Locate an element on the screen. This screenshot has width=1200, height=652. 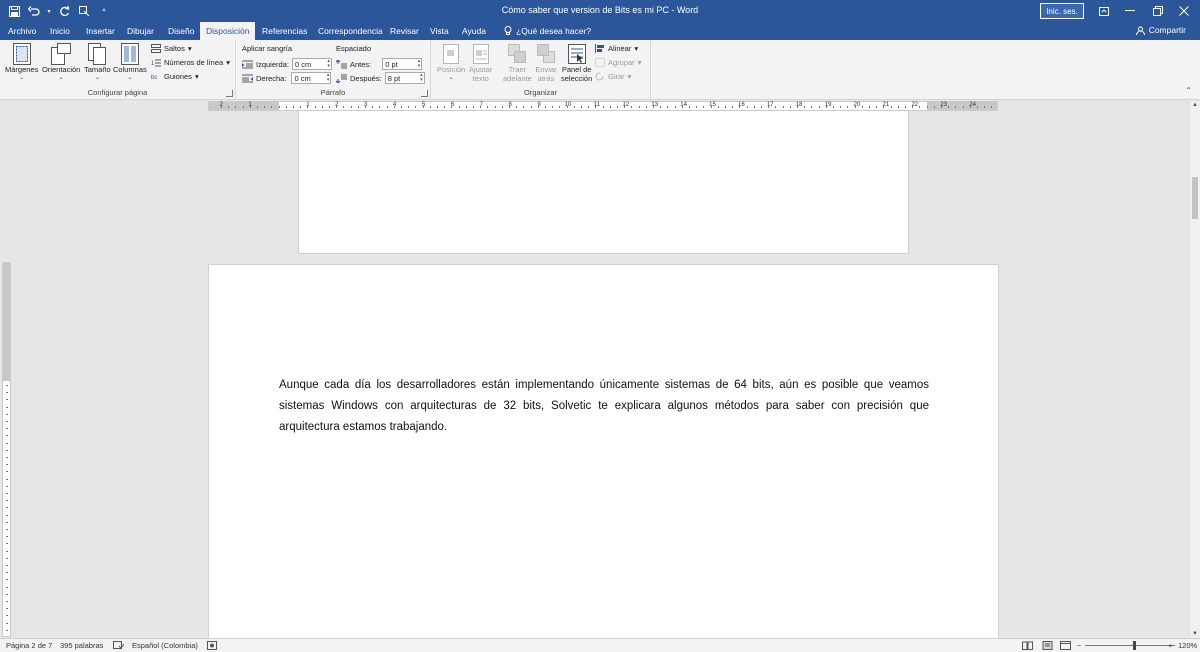
columns-label: Columnas is located at coordinates (130, 69).